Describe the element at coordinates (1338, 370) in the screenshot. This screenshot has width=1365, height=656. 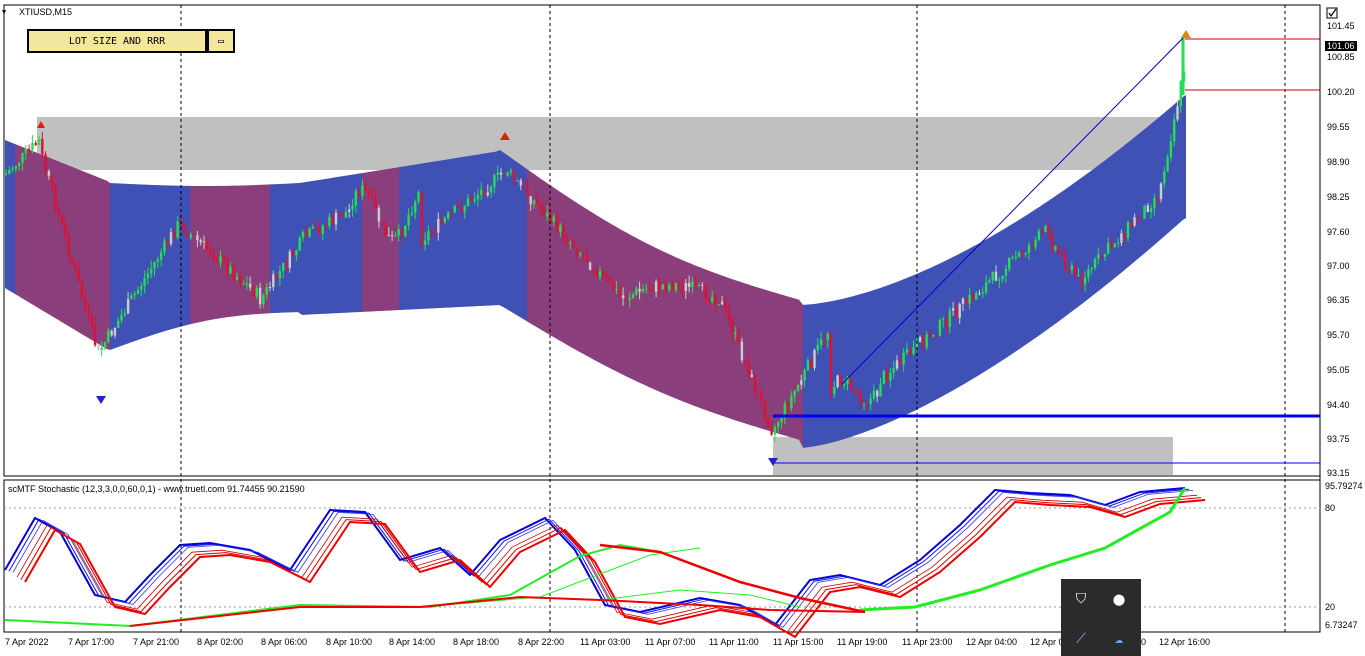
I see `price-axis-label: 95.05` at that location.